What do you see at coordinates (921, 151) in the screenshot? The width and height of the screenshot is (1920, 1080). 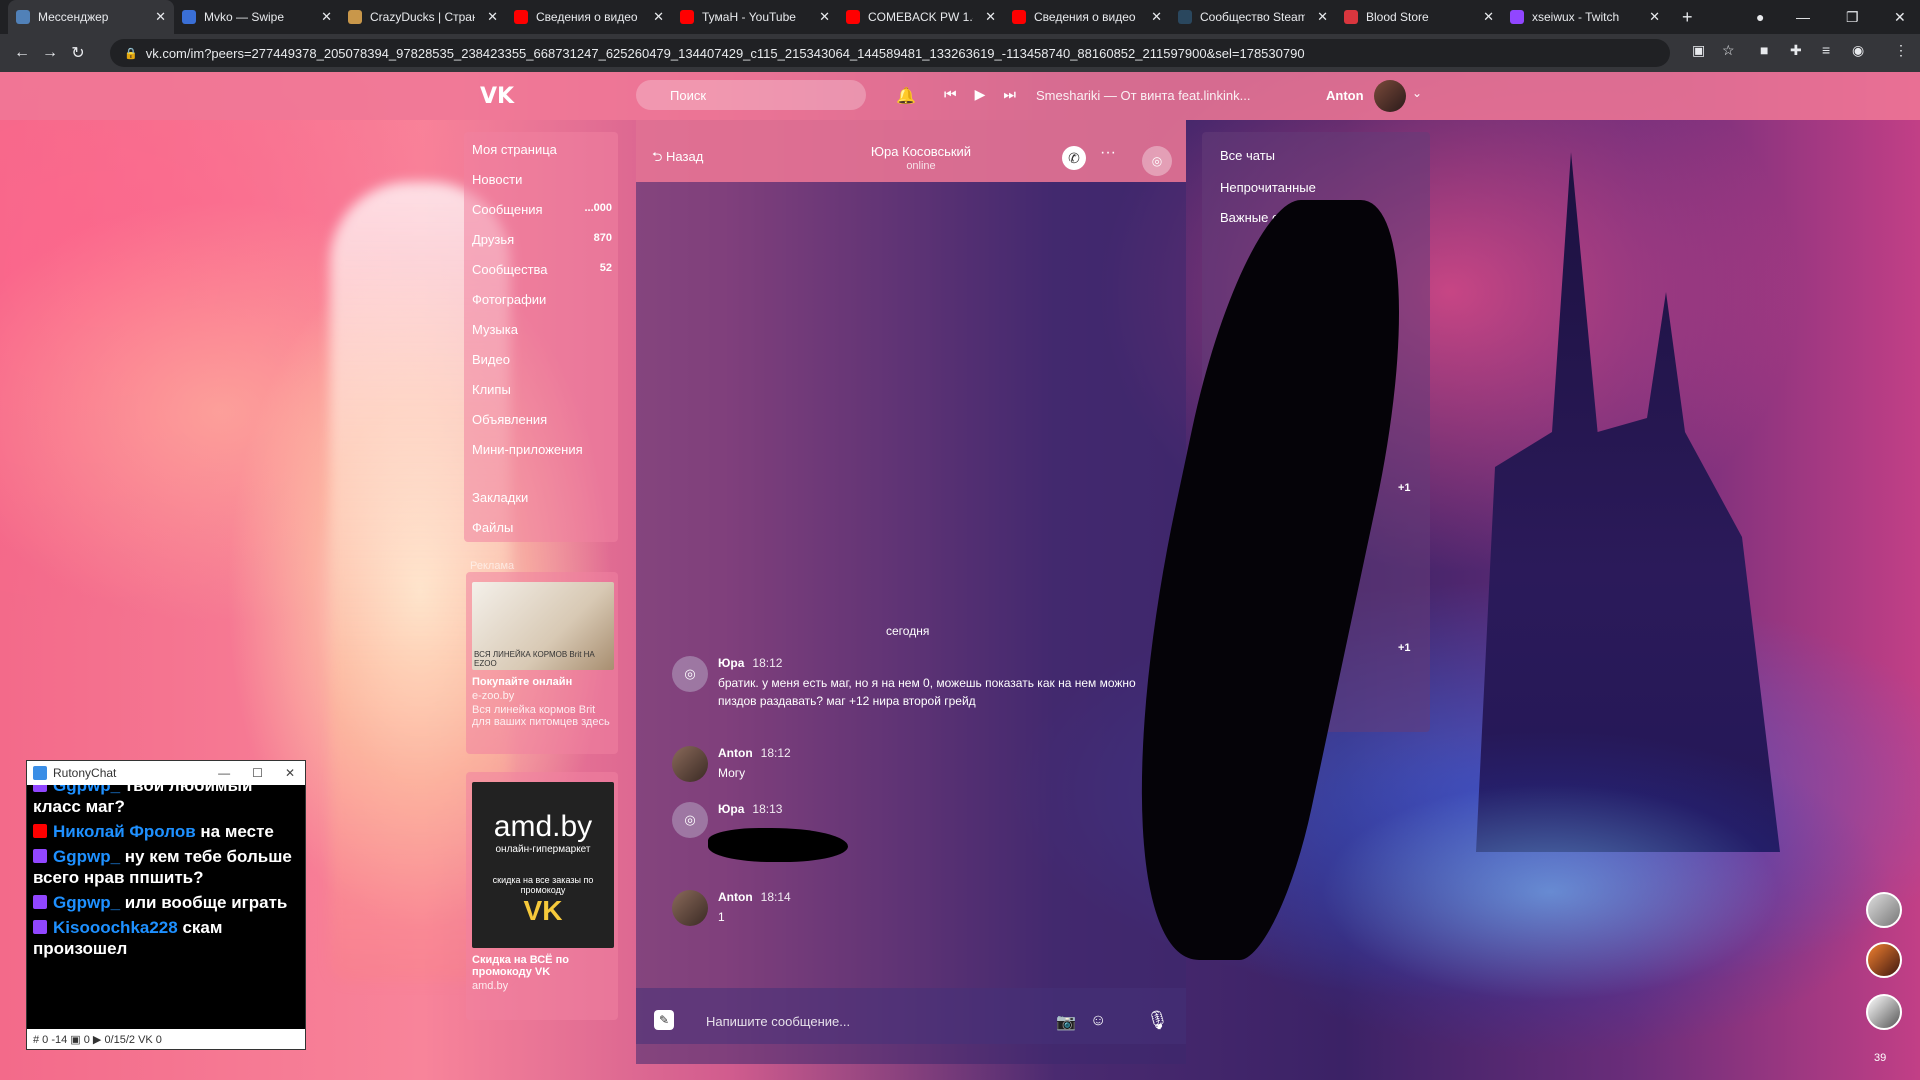 I see `peer-name: Юра Косовський` at bounding box center [921, 151].